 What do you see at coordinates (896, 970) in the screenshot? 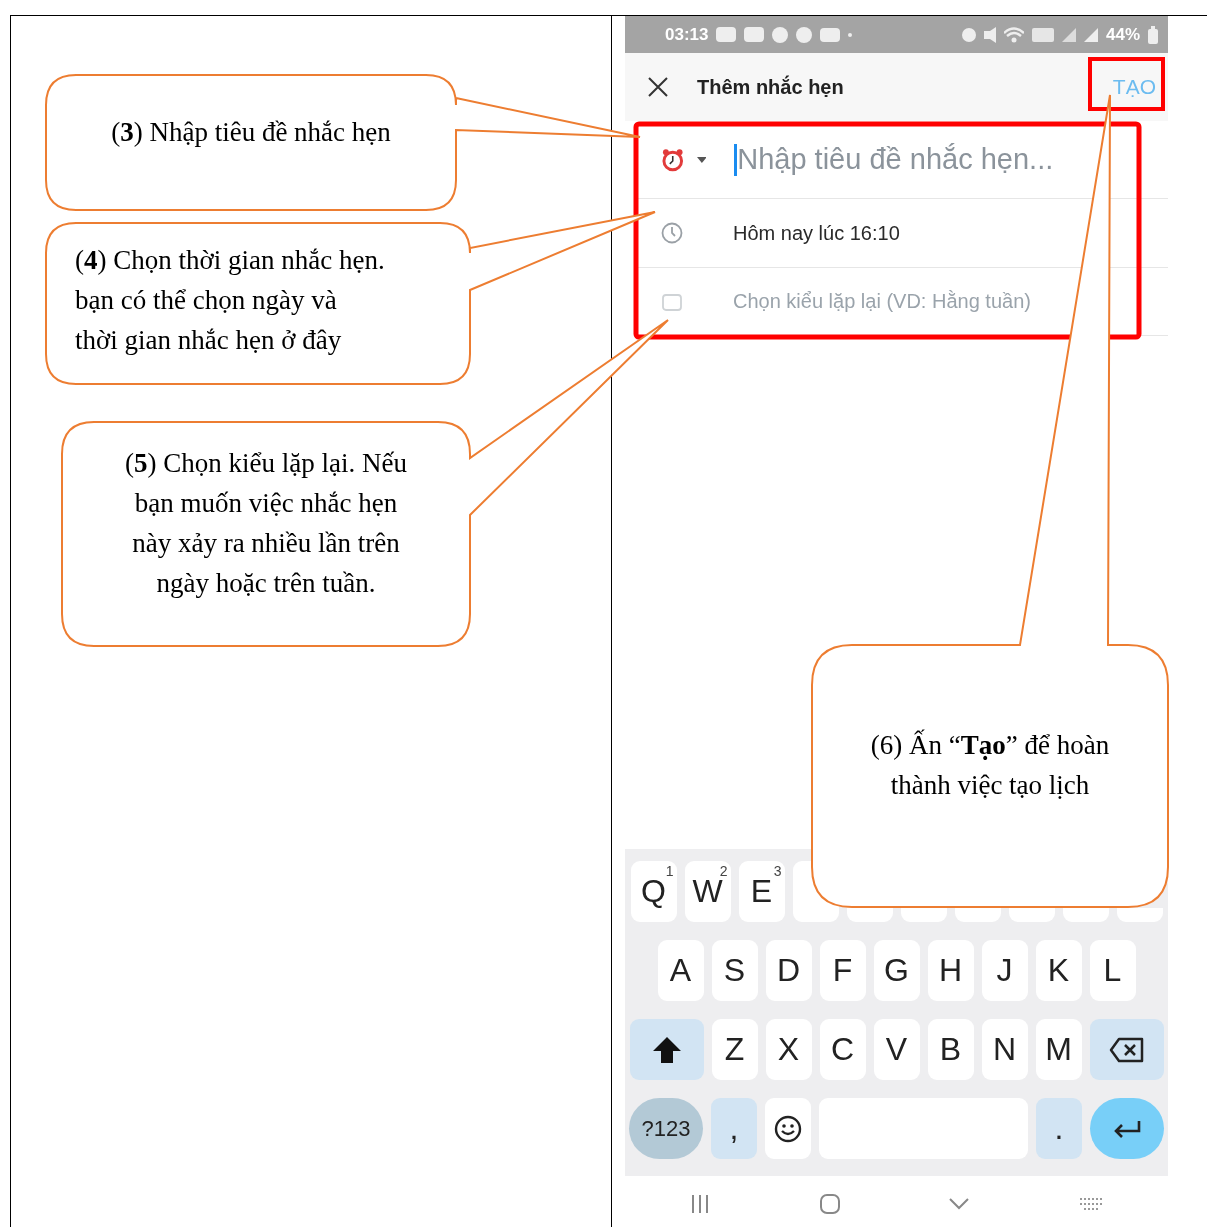
I see `letter-key: G` at bounding box center [896, 970].